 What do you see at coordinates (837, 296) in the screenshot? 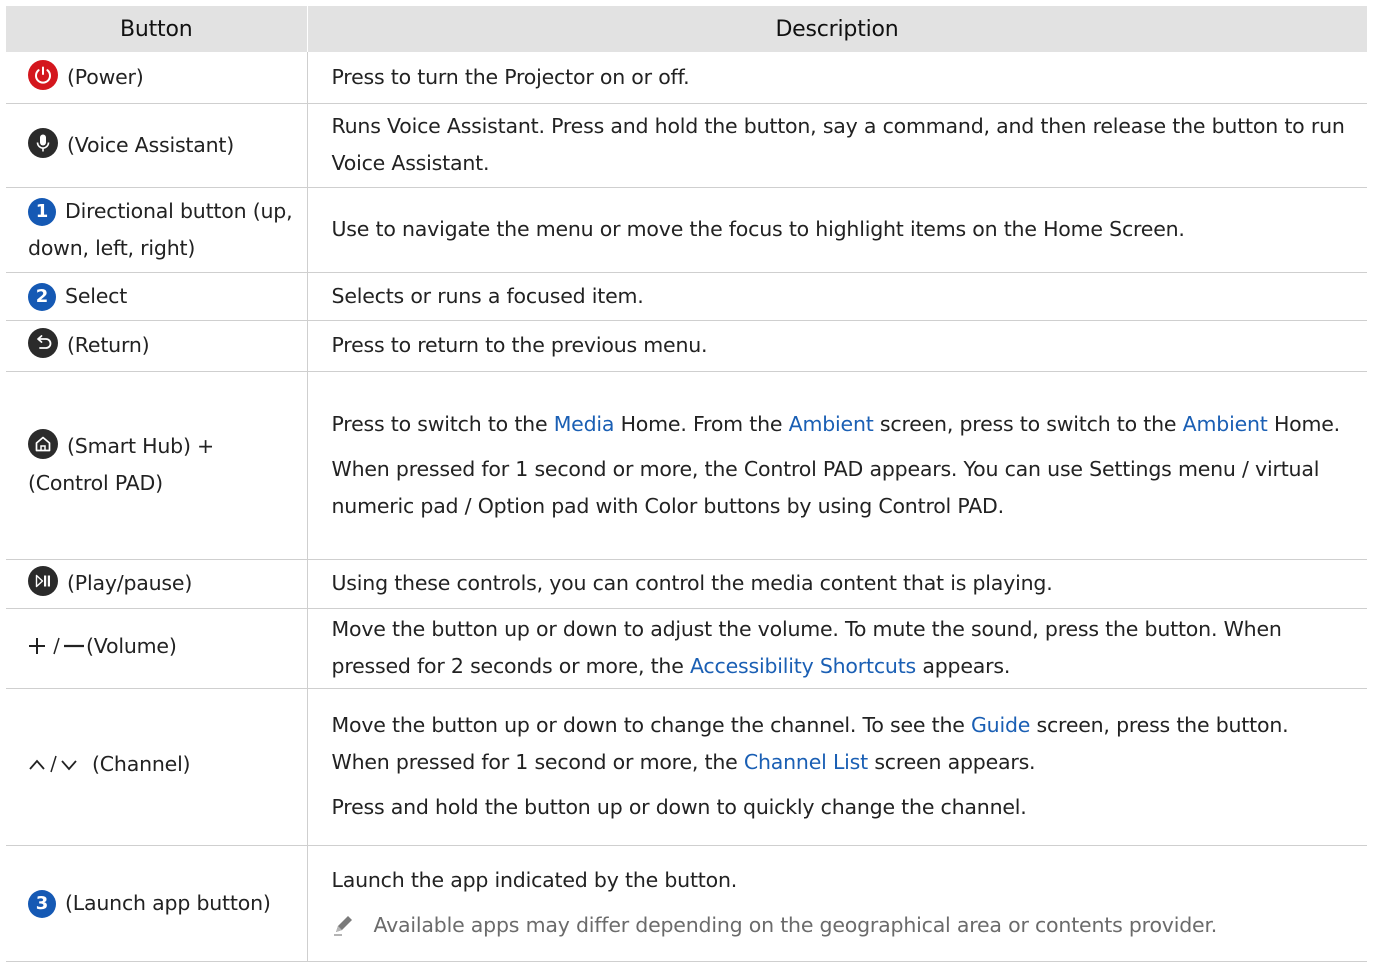
I see `description-cell-select: Selects or runs a focused item.` at bounding box center [837, 296].